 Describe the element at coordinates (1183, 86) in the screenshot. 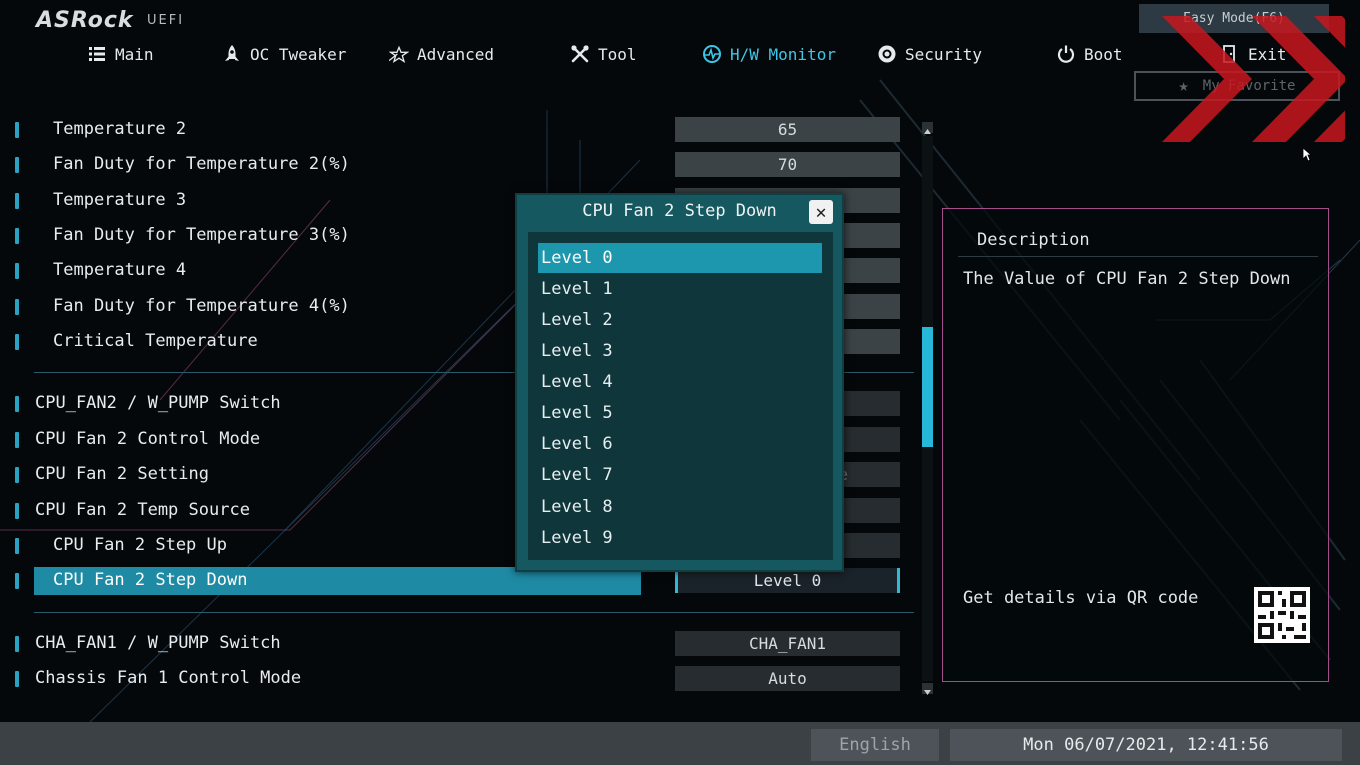

I see `favorite-star-icon: ★` at that location.